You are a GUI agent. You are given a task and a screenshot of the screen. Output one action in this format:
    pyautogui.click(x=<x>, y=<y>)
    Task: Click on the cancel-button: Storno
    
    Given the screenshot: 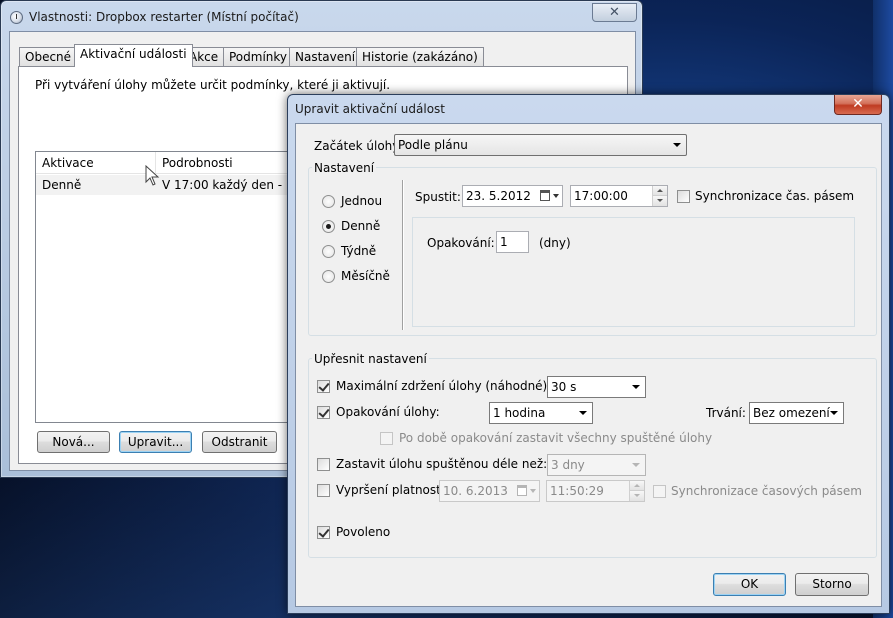 What is the action you would take?
    pyautogui.click(x=832, y=584)
    